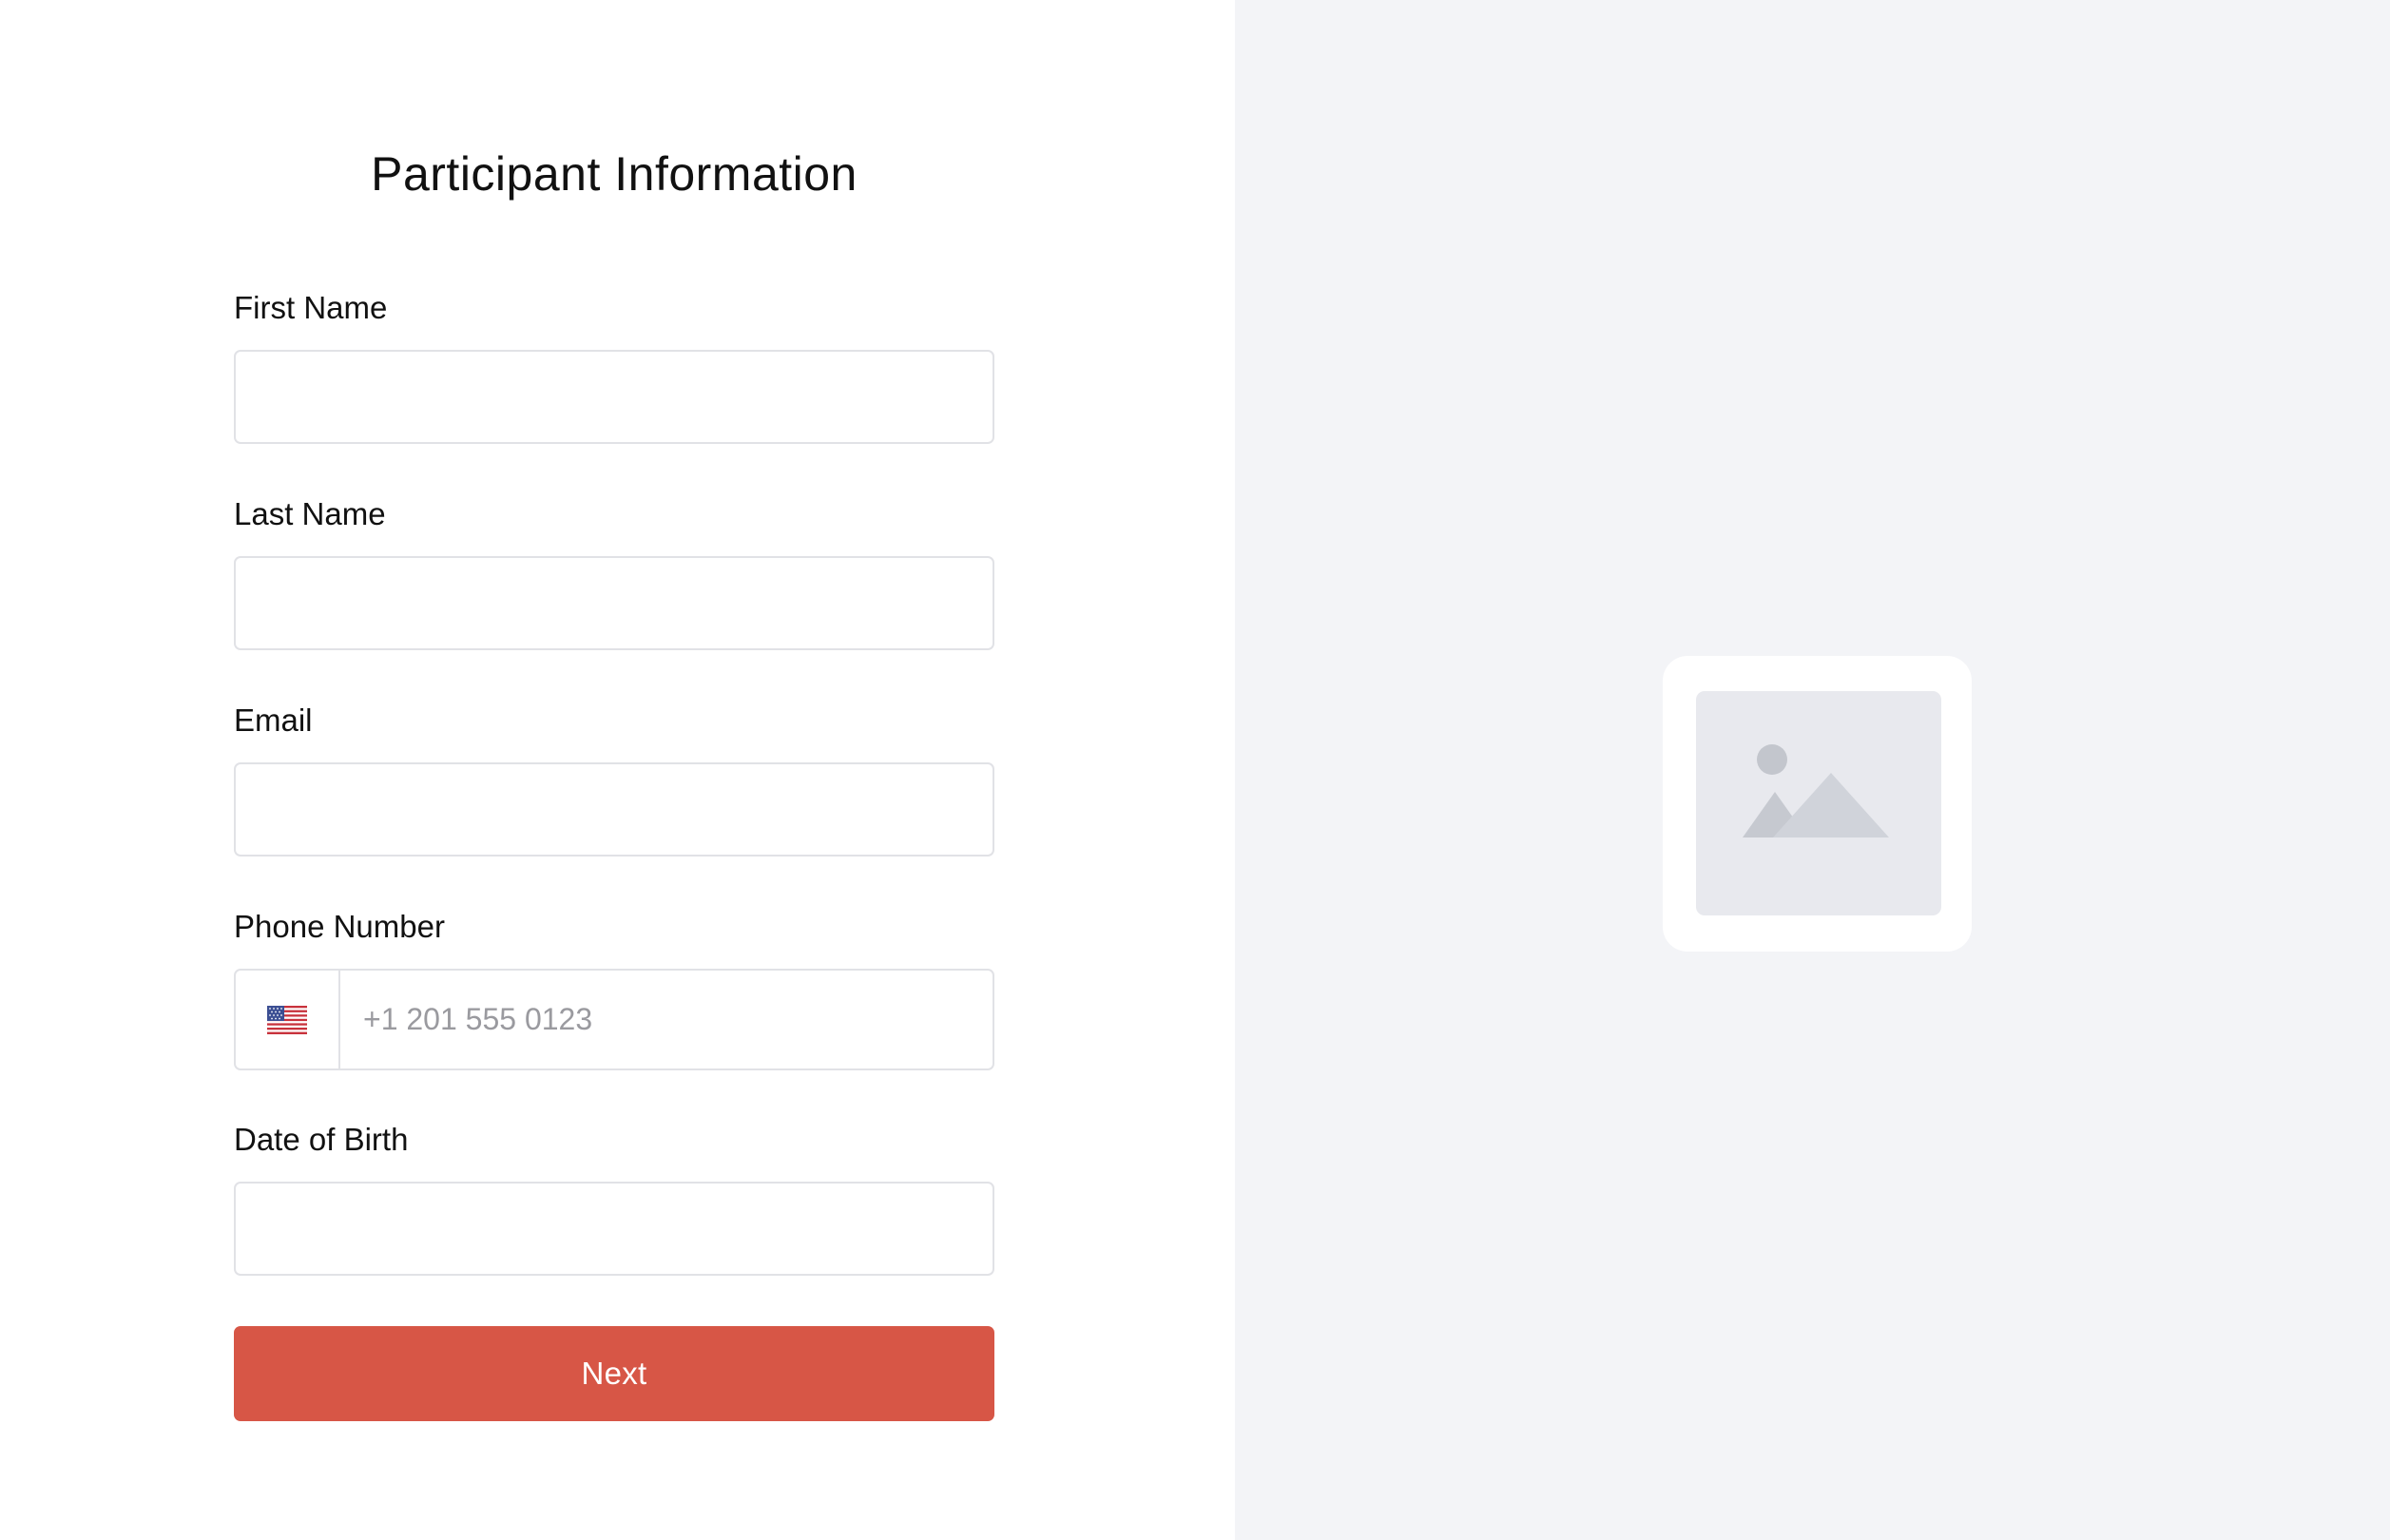 Image resolution: width=2390 pixels, height=1540 pixels. What do you see at coordinates (273, 720) in the screenshot?
I see `email-label: Email` at bounding box center [273, 720].